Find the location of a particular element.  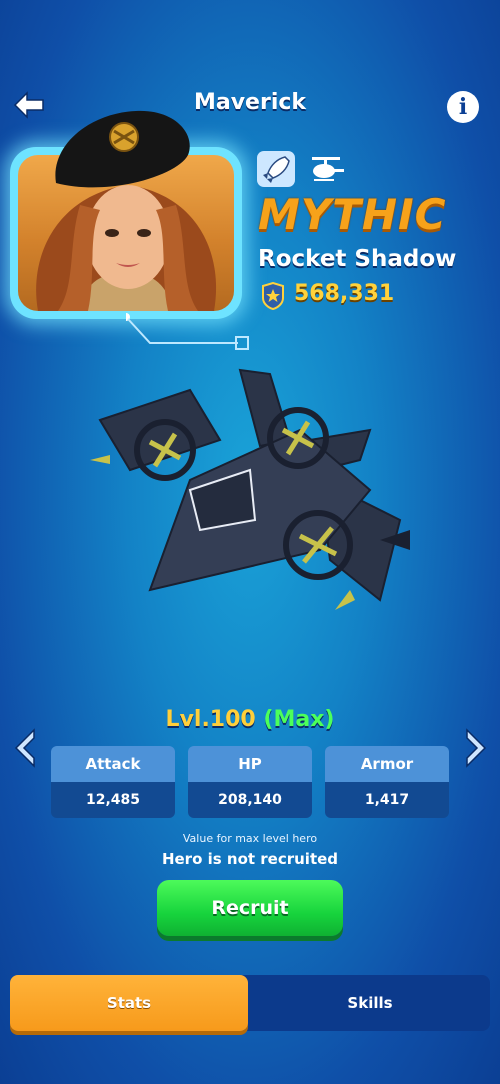

stat-card-attack: Attack 12,485 is located at coordinates (113, 782).